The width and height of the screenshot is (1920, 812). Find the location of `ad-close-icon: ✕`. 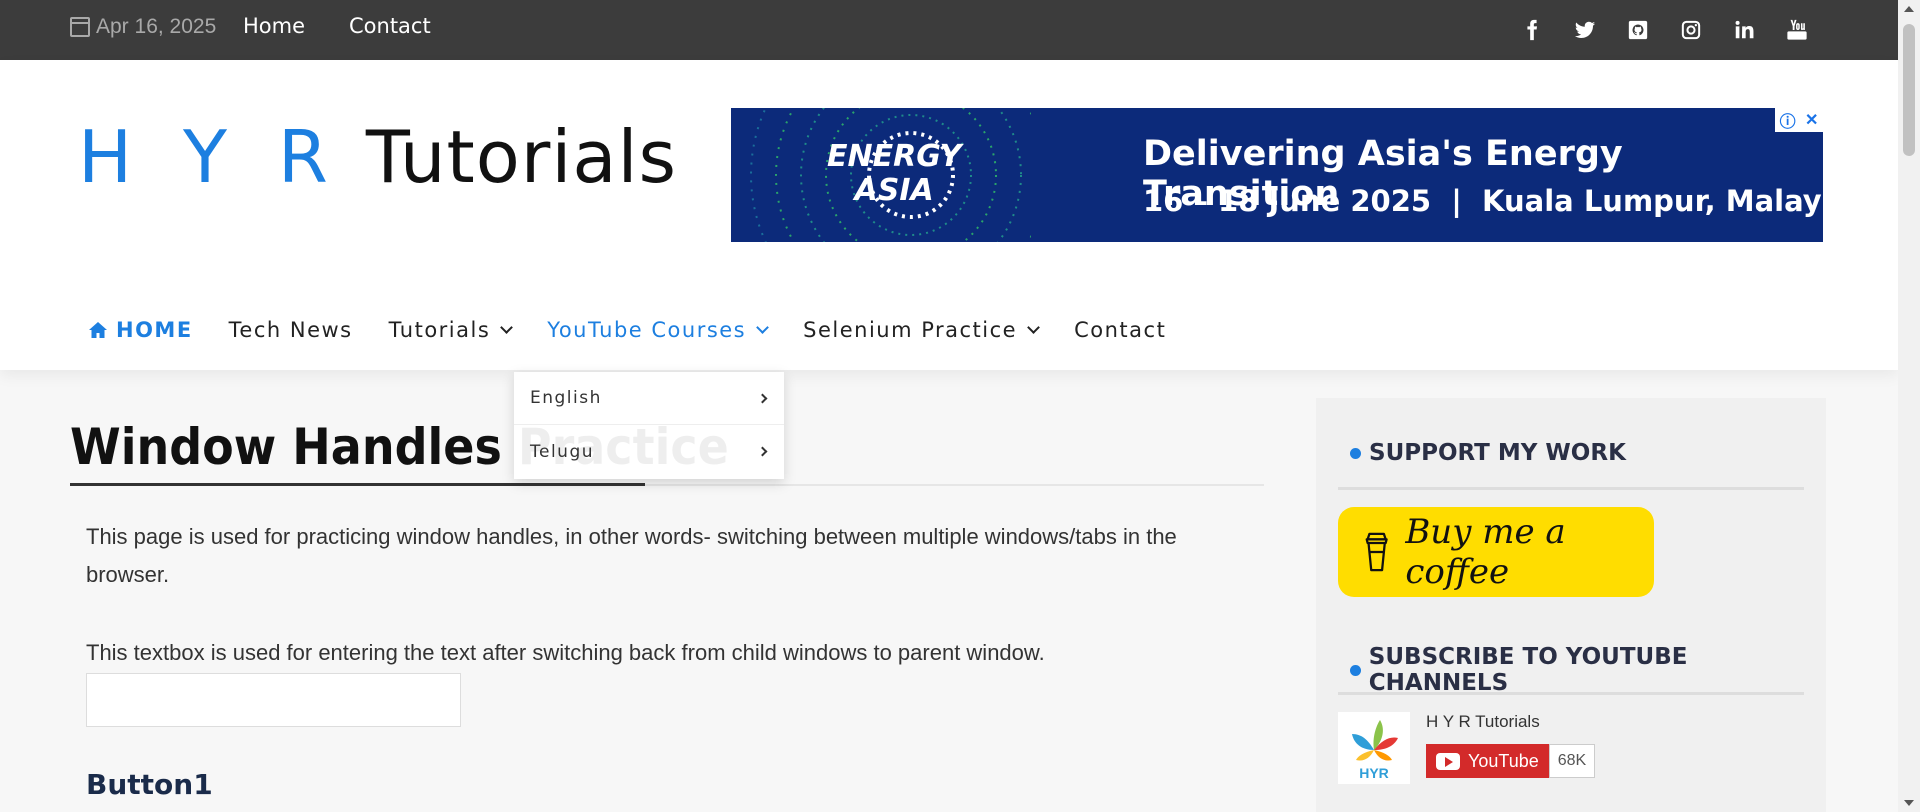

ad-close-icon: ✕ is located at coordinates (1811, 120).